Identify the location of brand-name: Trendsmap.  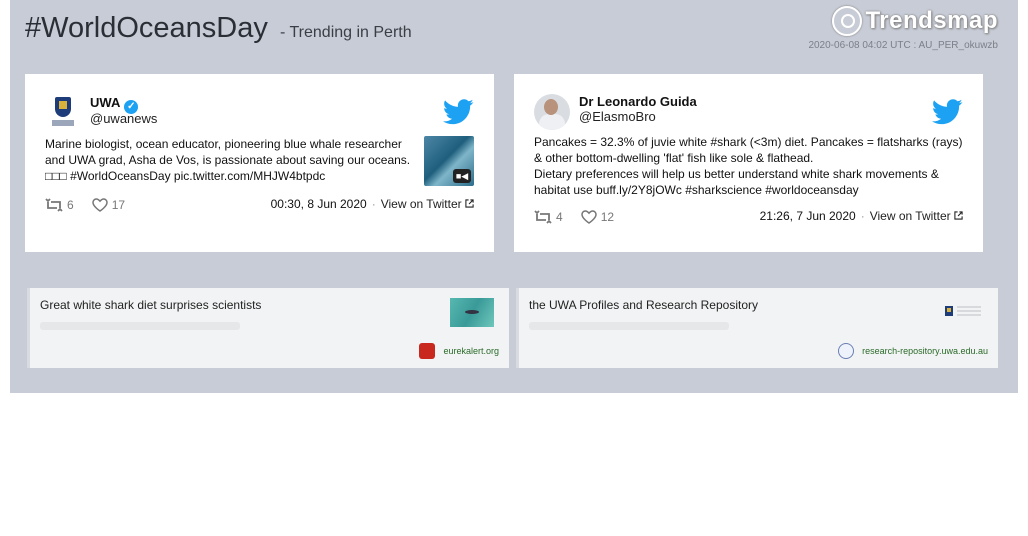
(931, 20).